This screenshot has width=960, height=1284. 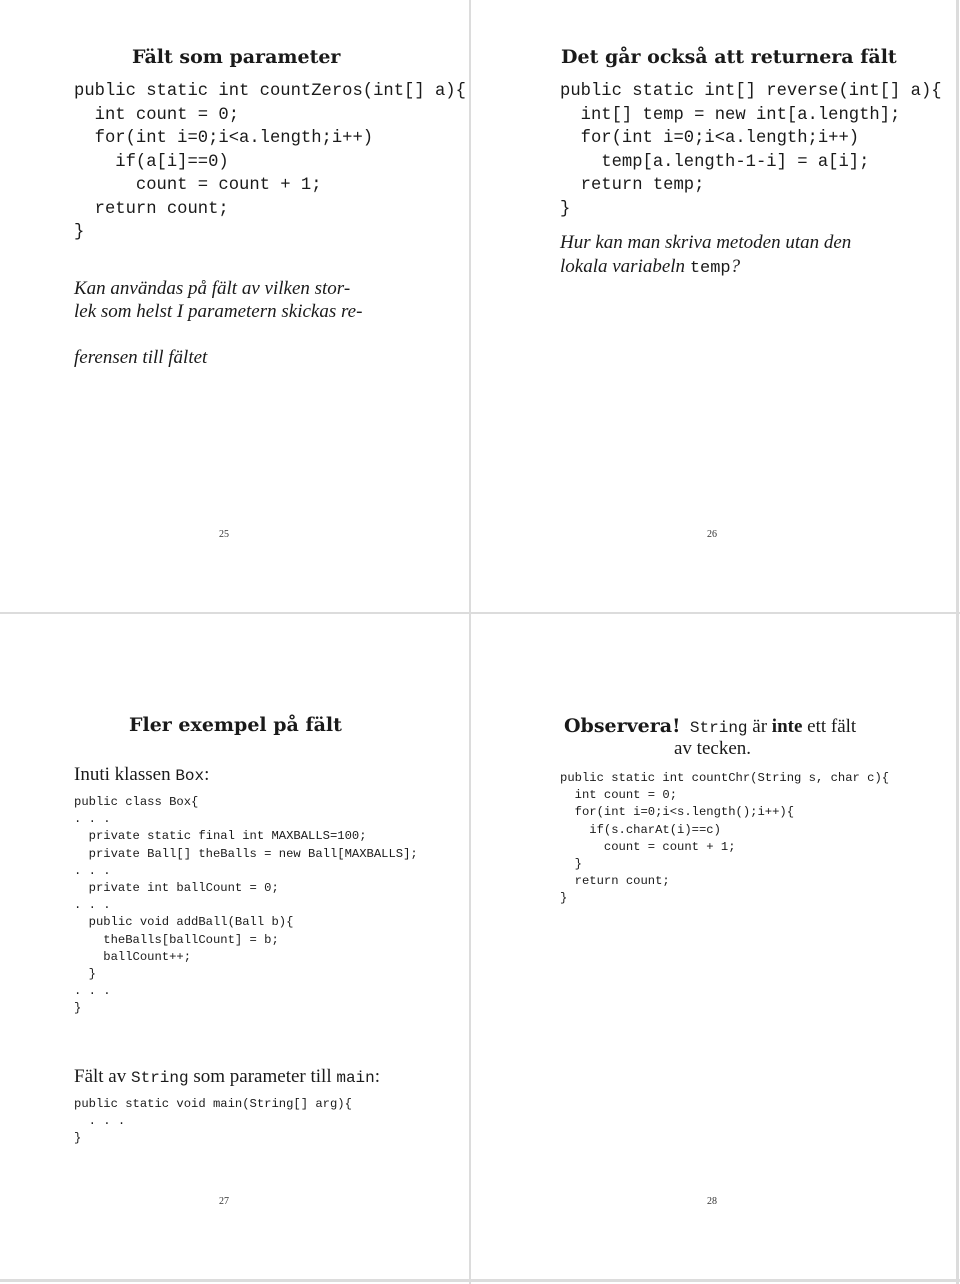 I want to click on page-number: 27, so click(x=224, y=1201).